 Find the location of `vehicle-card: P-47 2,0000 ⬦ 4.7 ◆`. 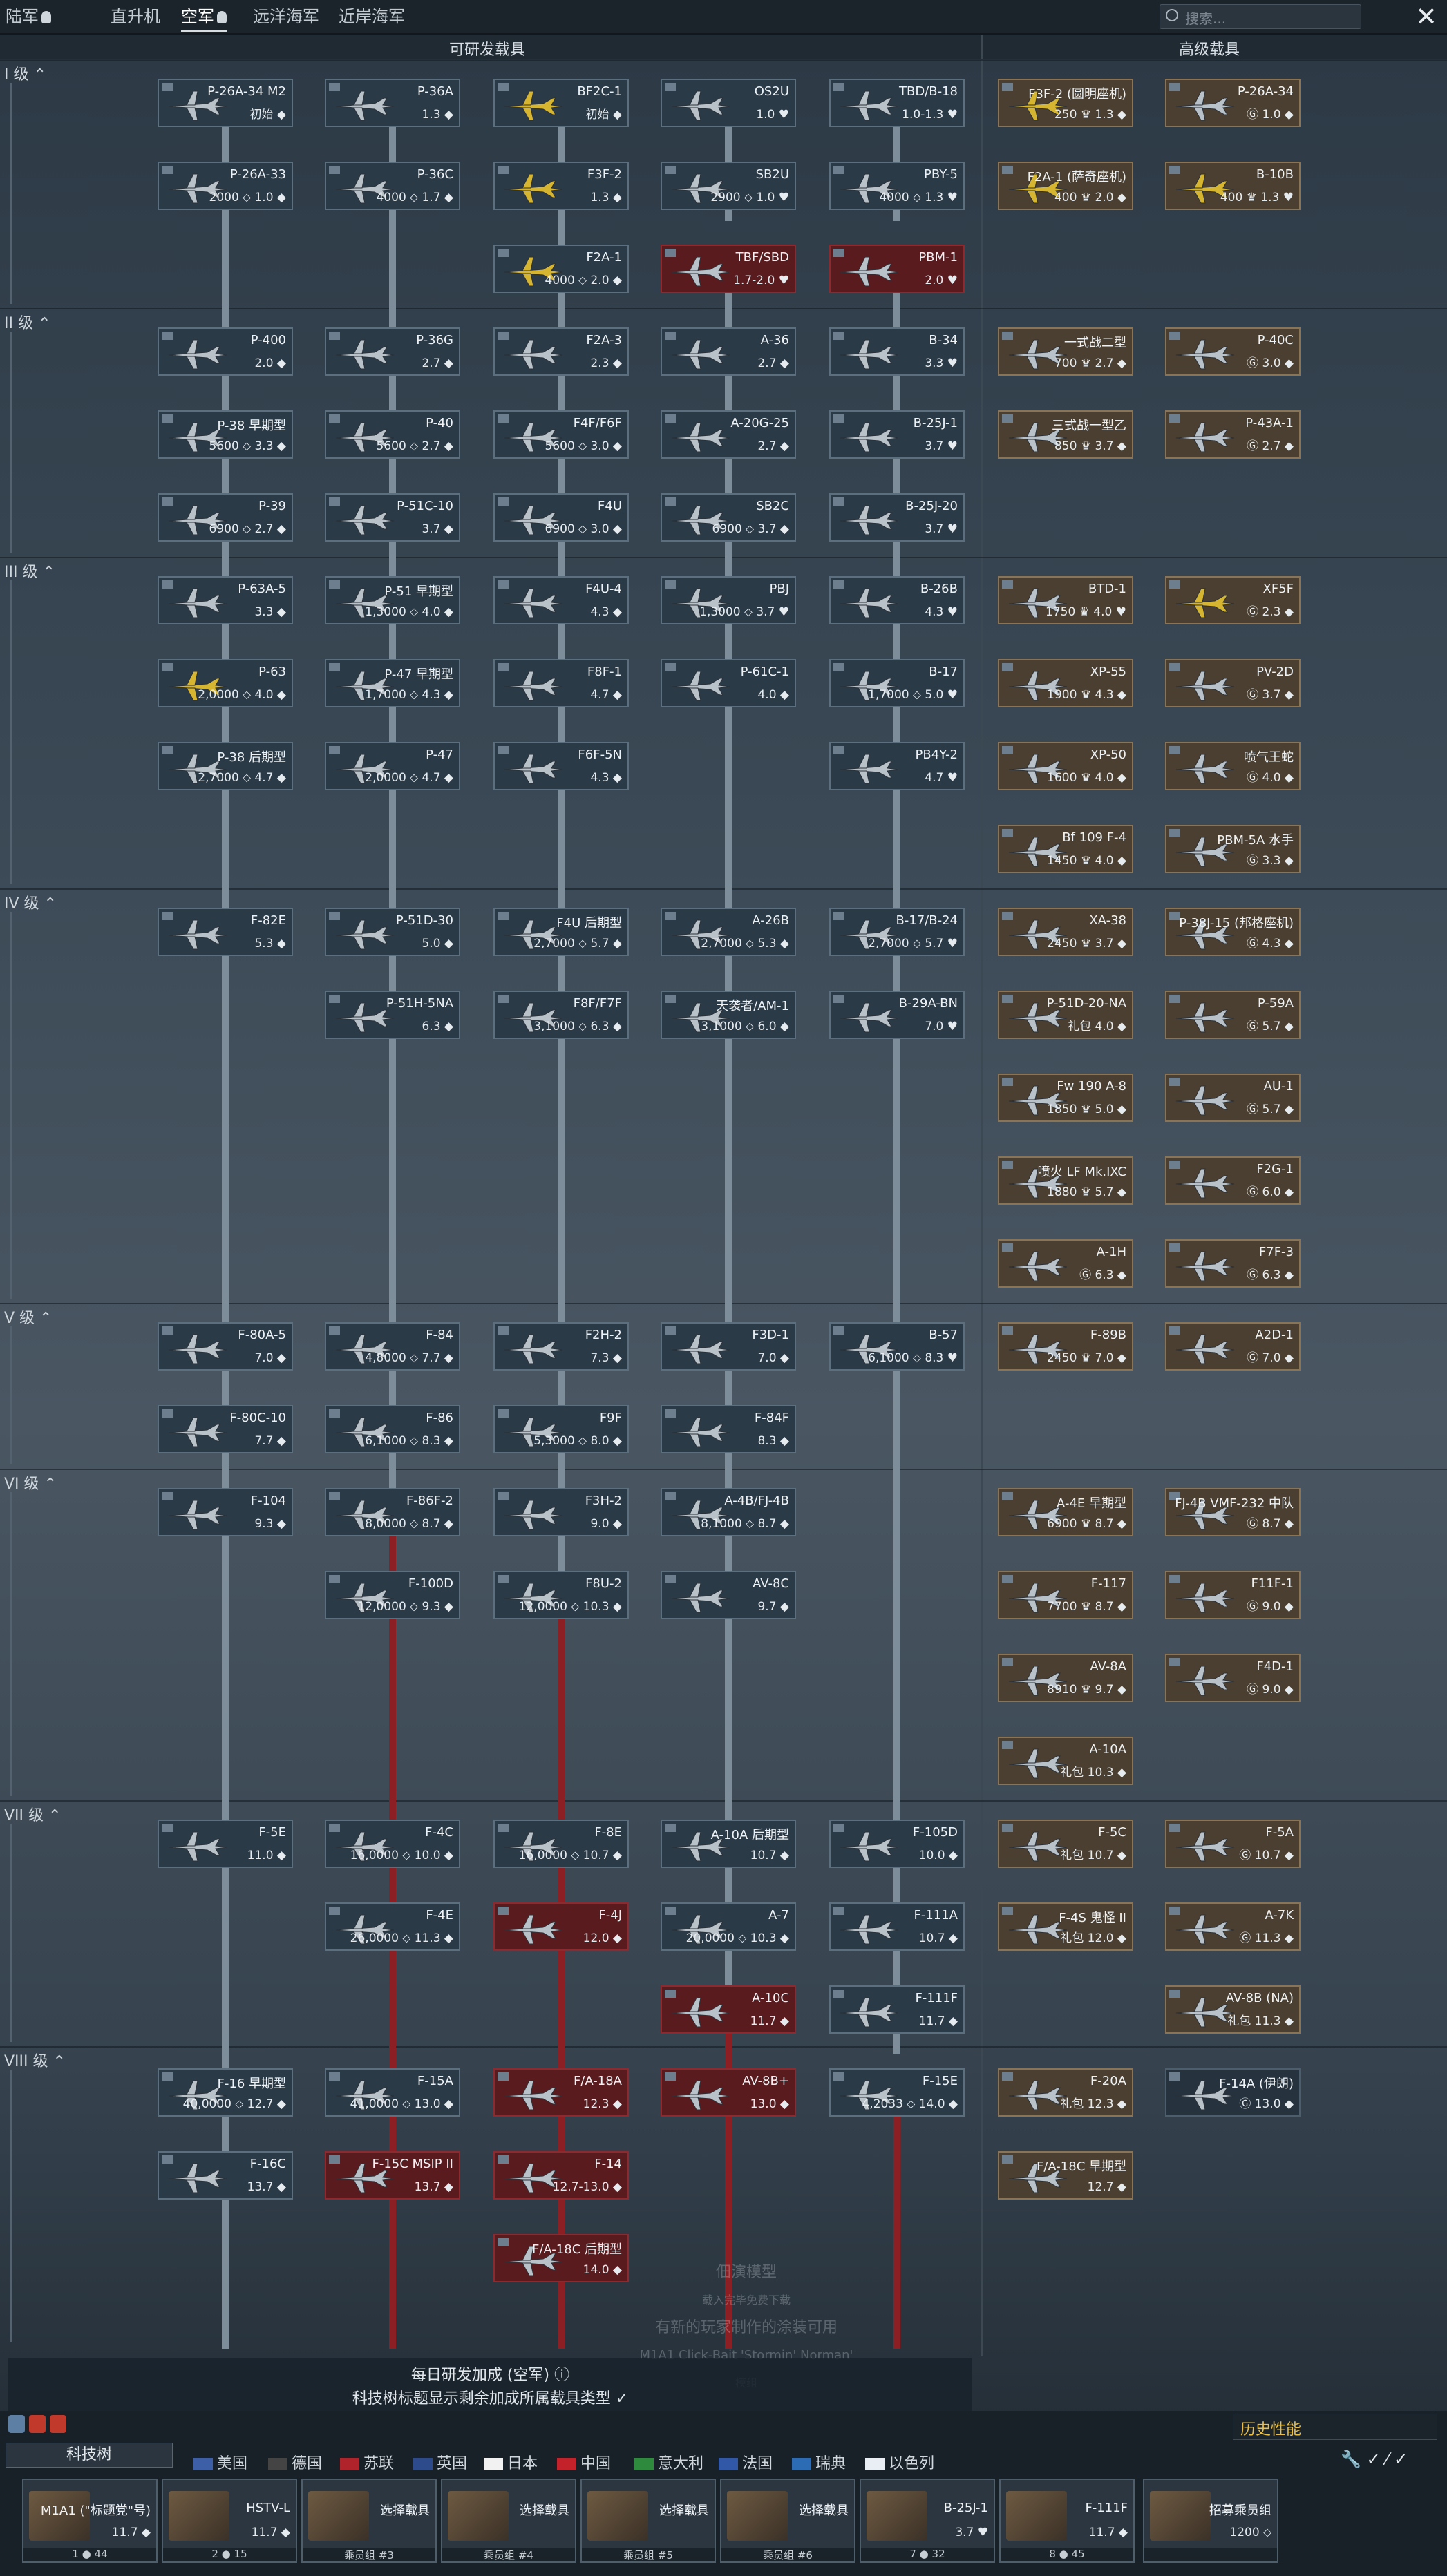

vehicle-card: P-47 2,0000 ⬦ 4.7 ◆ is located at coordinates (392, 766).